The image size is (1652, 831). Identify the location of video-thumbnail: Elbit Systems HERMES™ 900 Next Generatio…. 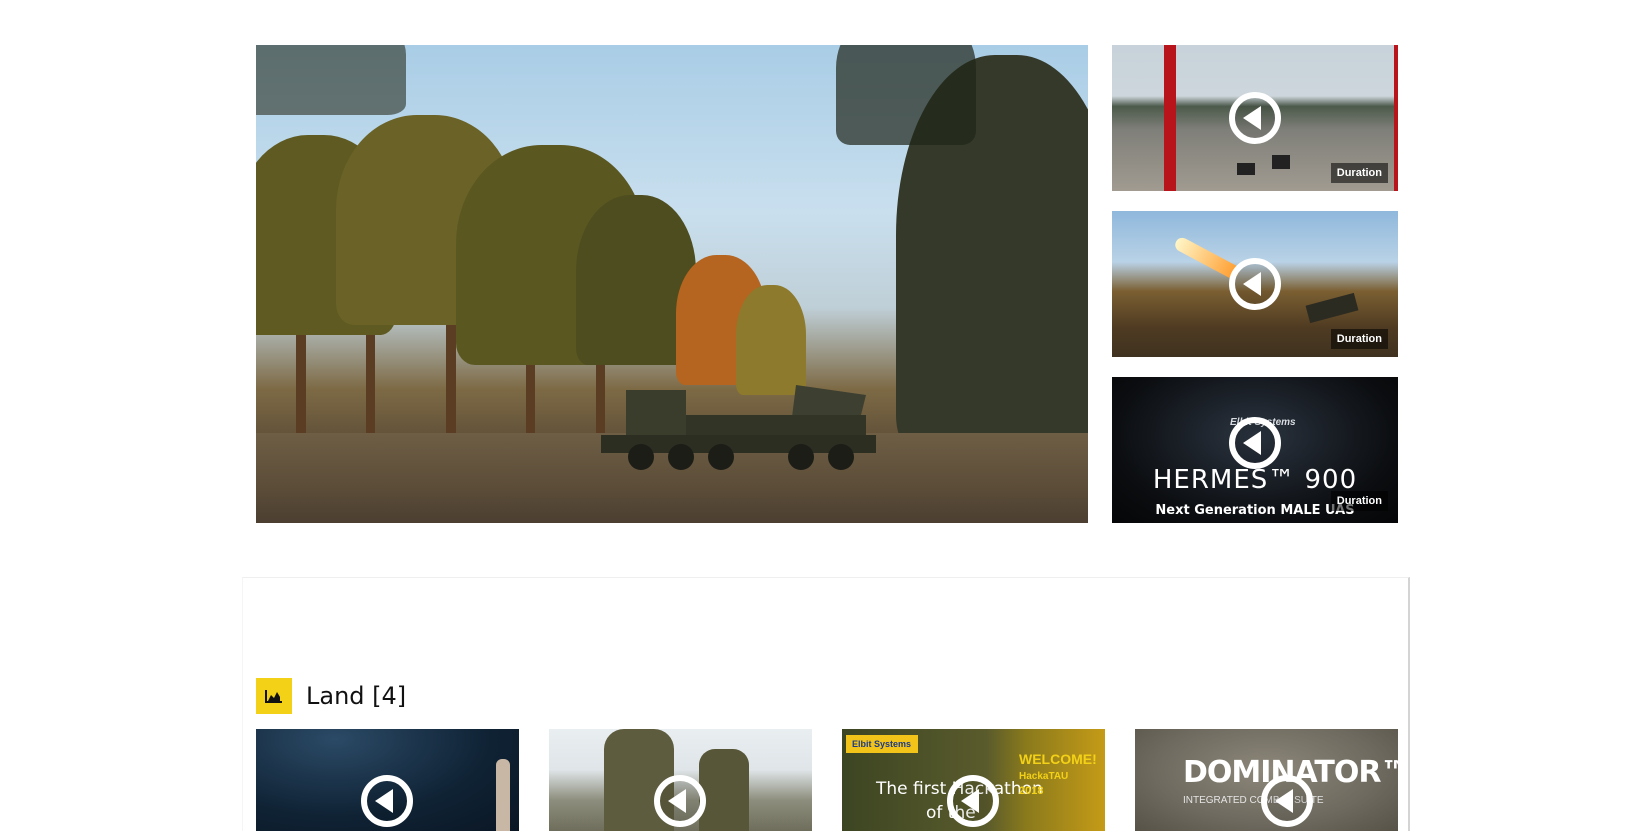
(1255, 450).